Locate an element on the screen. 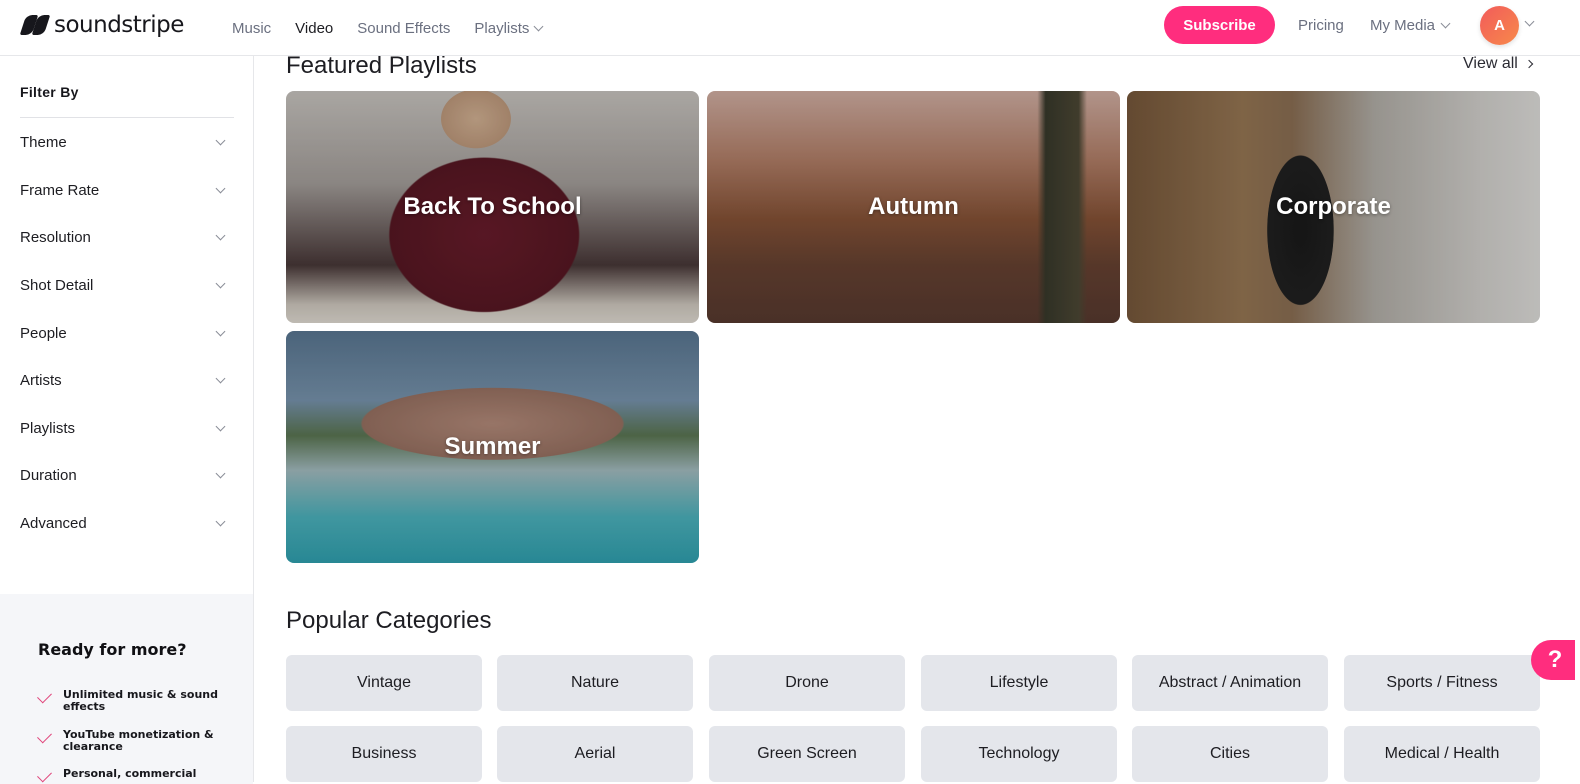  filter-label: Theme is located at coordinates (43, 142).